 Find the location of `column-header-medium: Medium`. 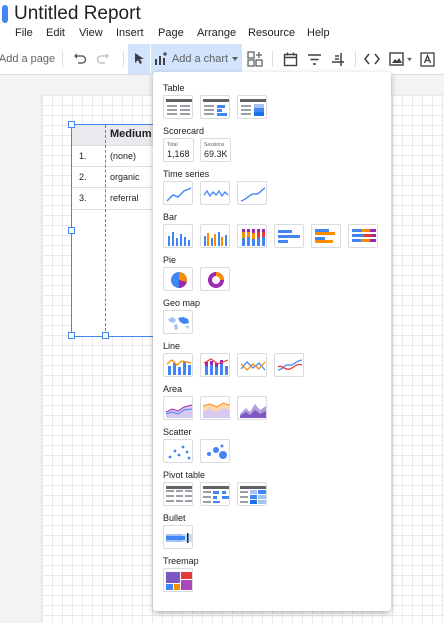

column-header-medium: Medium is located at coordinates (131, 134).